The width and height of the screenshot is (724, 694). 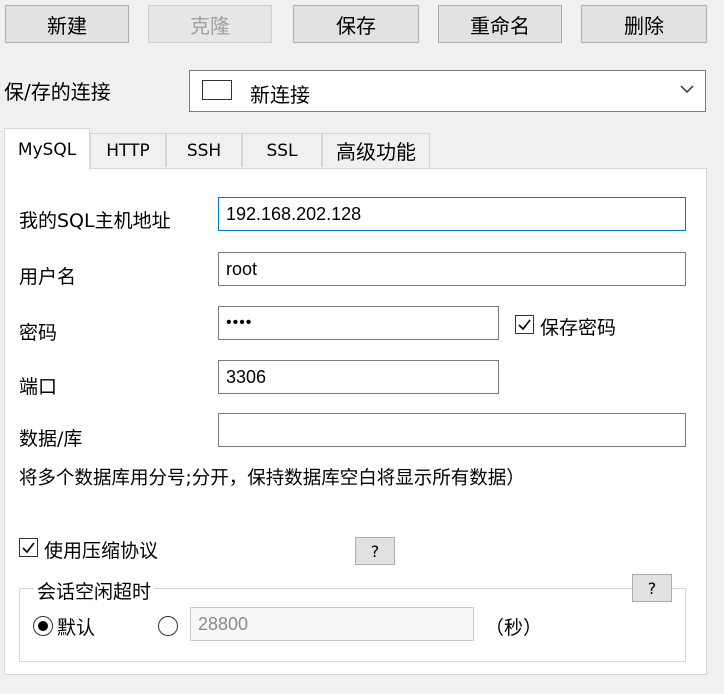 I want to click on host-input: 192.168.202.128, so click(x=452, y=214).